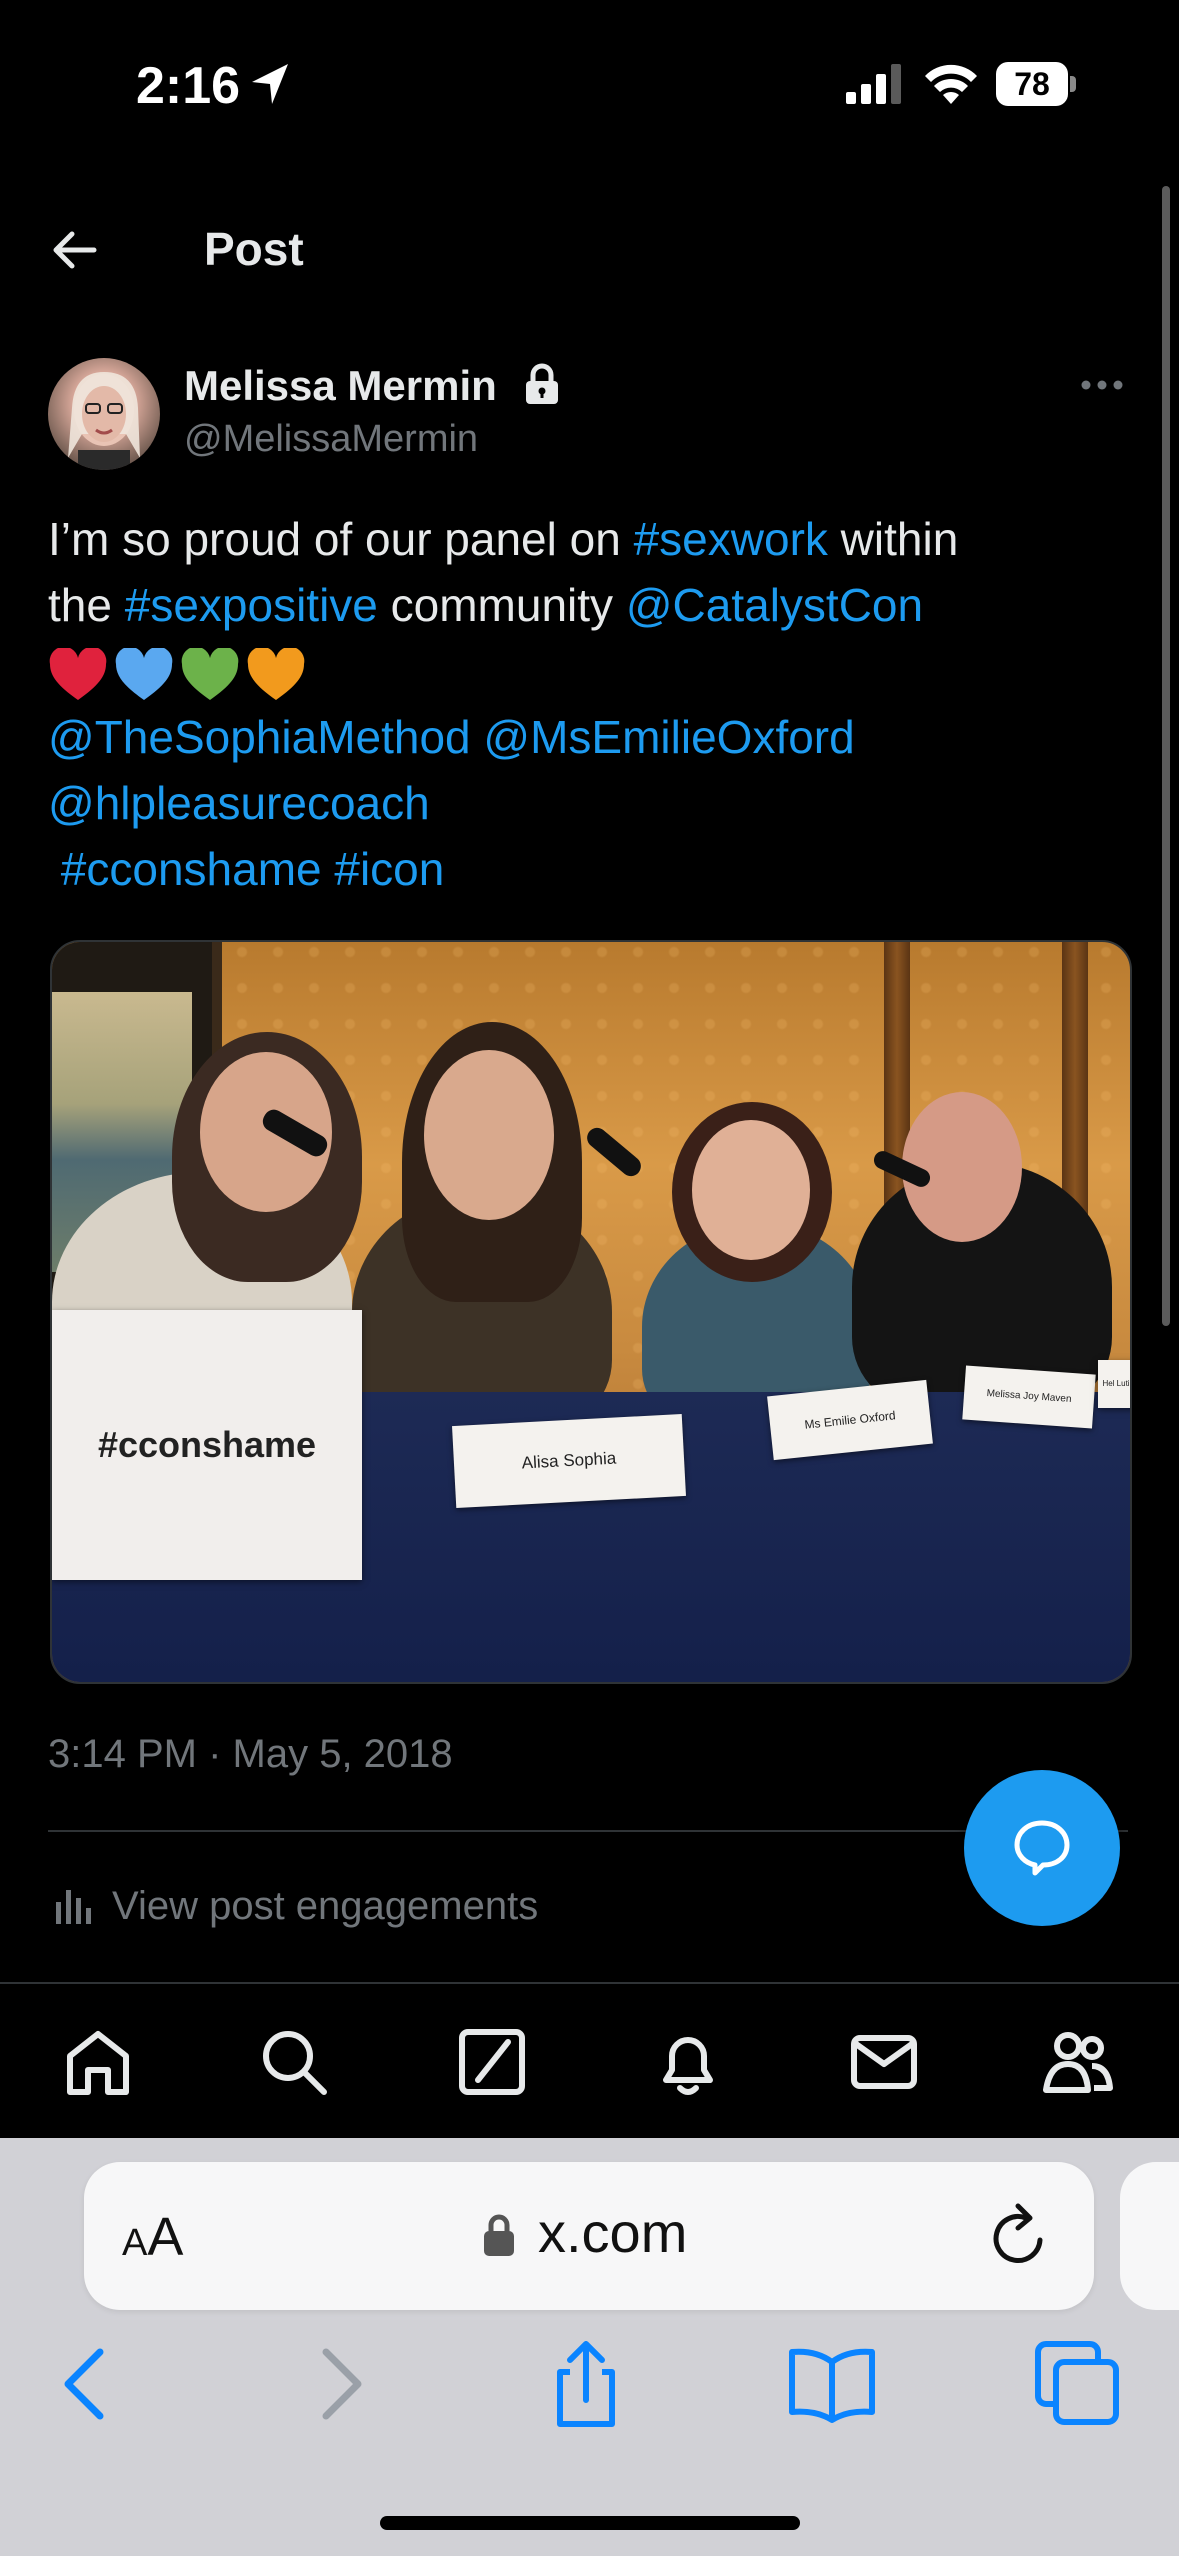 This screenshot has height=2556, width=1179. I want to click on aa-small: A, so click(135, 2243).